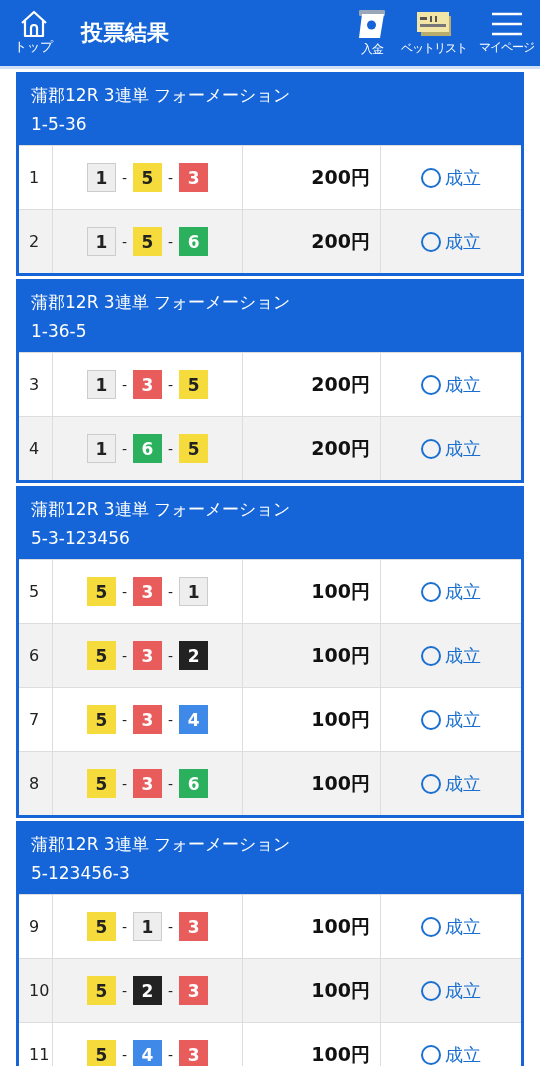 This screenshot has width=540, height=1066. I want to click on row-number: 4, so click(34, 448).